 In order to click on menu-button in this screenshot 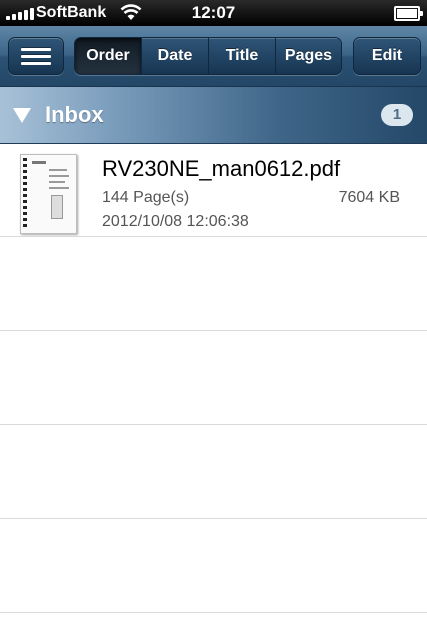, I will do `click(36, 56)`.